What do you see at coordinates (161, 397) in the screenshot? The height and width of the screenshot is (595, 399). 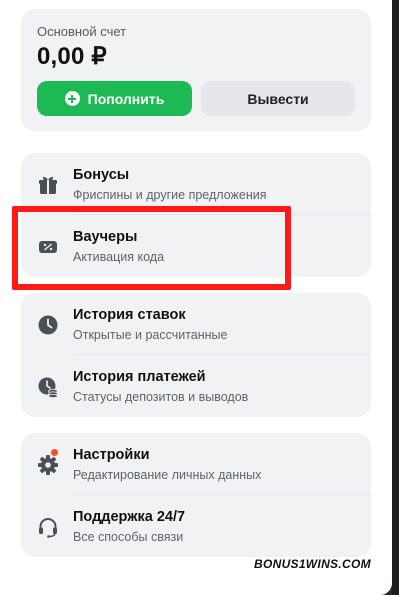 I see `menu-item-subtitle: Статусы депозитов и выводов` at bounding box center [161, 397].